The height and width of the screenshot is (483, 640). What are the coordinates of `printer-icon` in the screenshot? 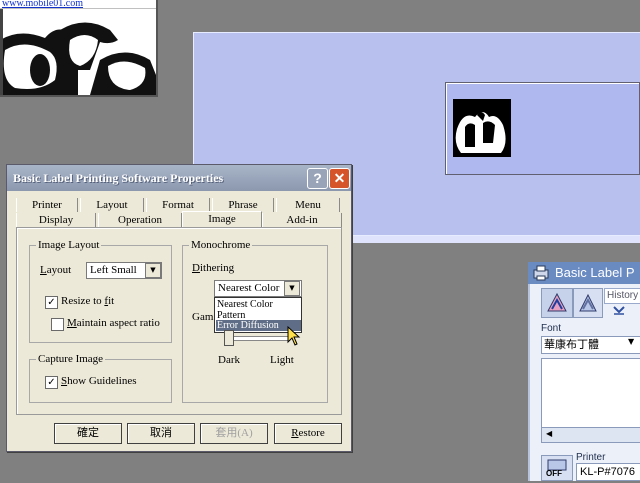 It's located at (541, 273).